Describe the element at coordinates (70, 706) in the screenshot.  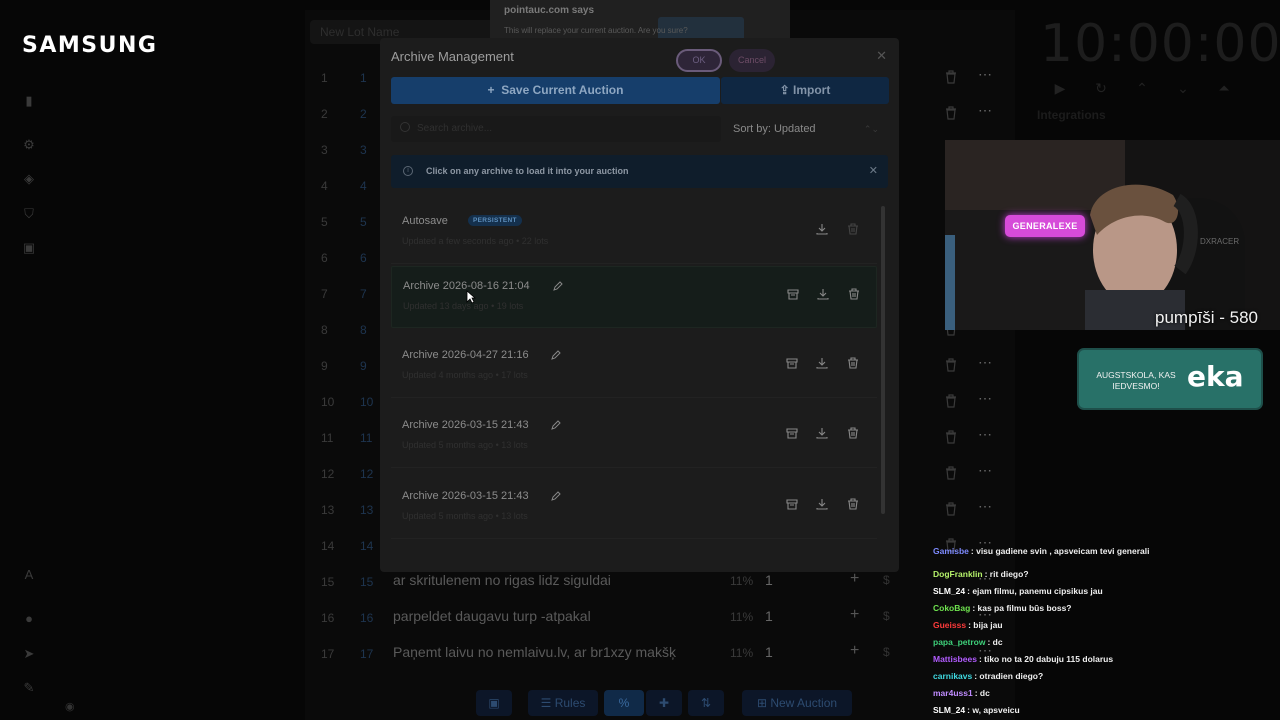
I see `eye-icon: ◉` at that location.